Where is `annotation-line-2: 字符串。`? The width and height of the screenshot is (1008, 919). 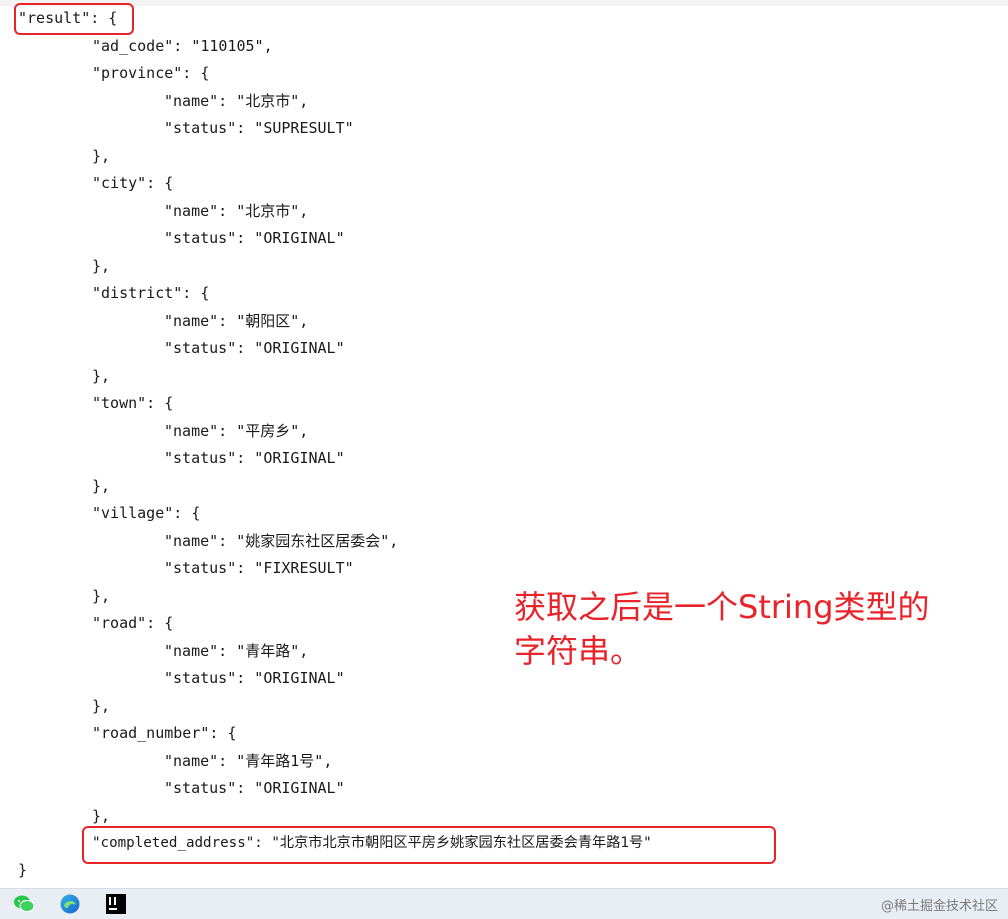 annotation-line-2: 字符串。 is located at coordinates (578, 651).